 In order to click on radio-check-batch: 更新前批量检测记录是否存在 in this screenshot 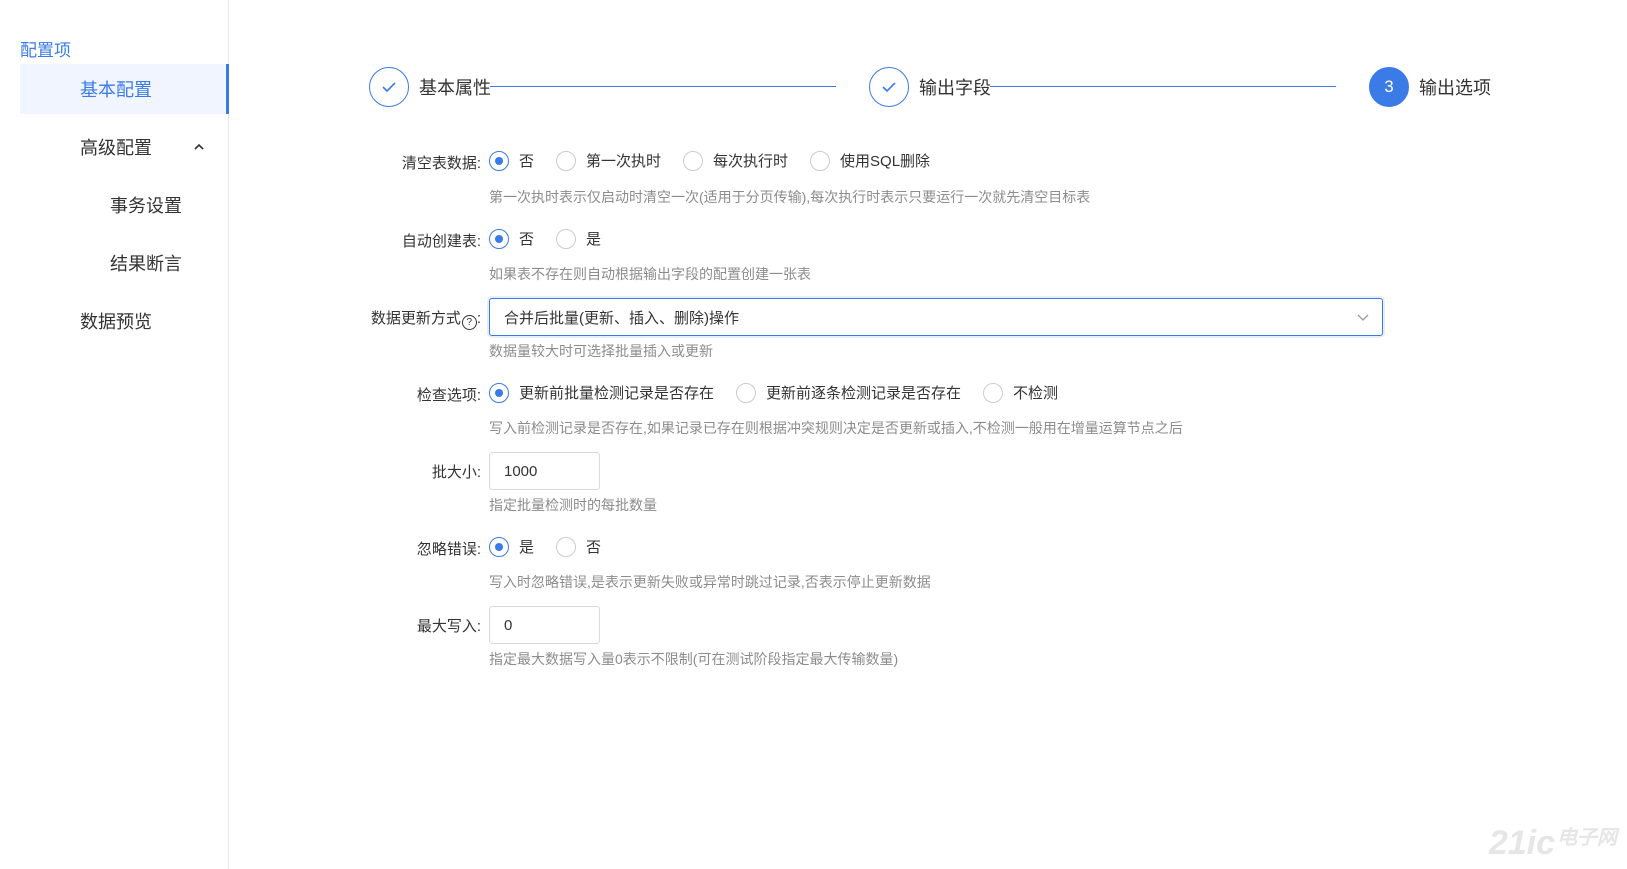, I will do `click(601, 392)`.